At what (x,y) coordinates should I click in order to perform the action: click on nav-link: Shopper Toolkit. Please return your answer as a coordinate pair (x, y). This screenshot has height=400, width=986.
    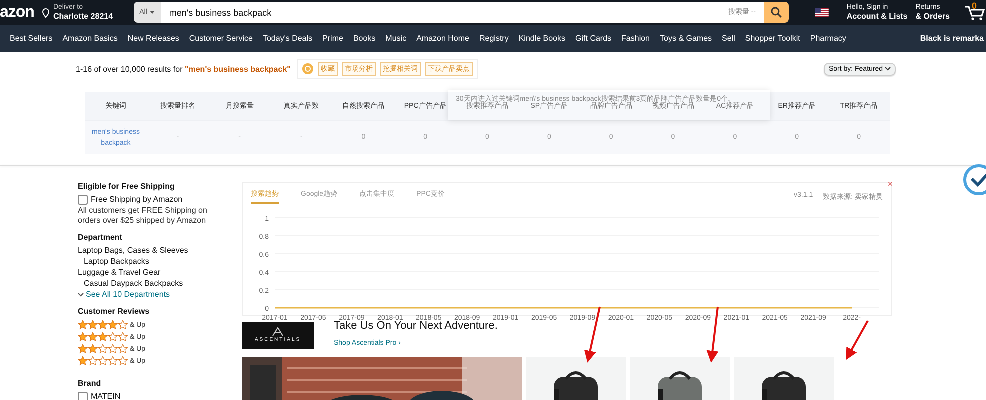
    Looking at the image, I should click on (772, 38).